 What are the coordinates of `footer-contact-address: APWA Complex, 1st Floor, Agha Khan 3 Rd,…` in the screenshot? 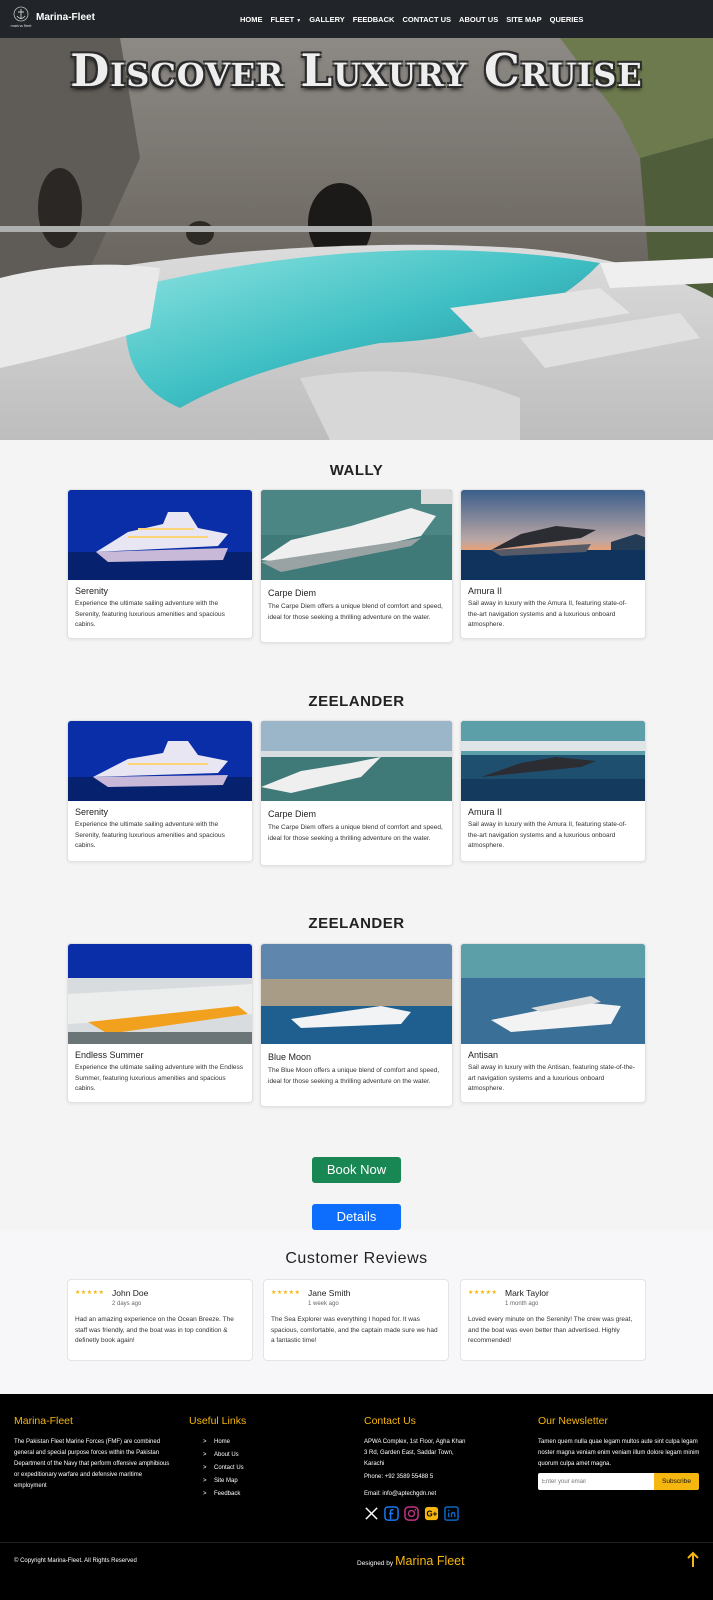 It's located at (415, 1453).